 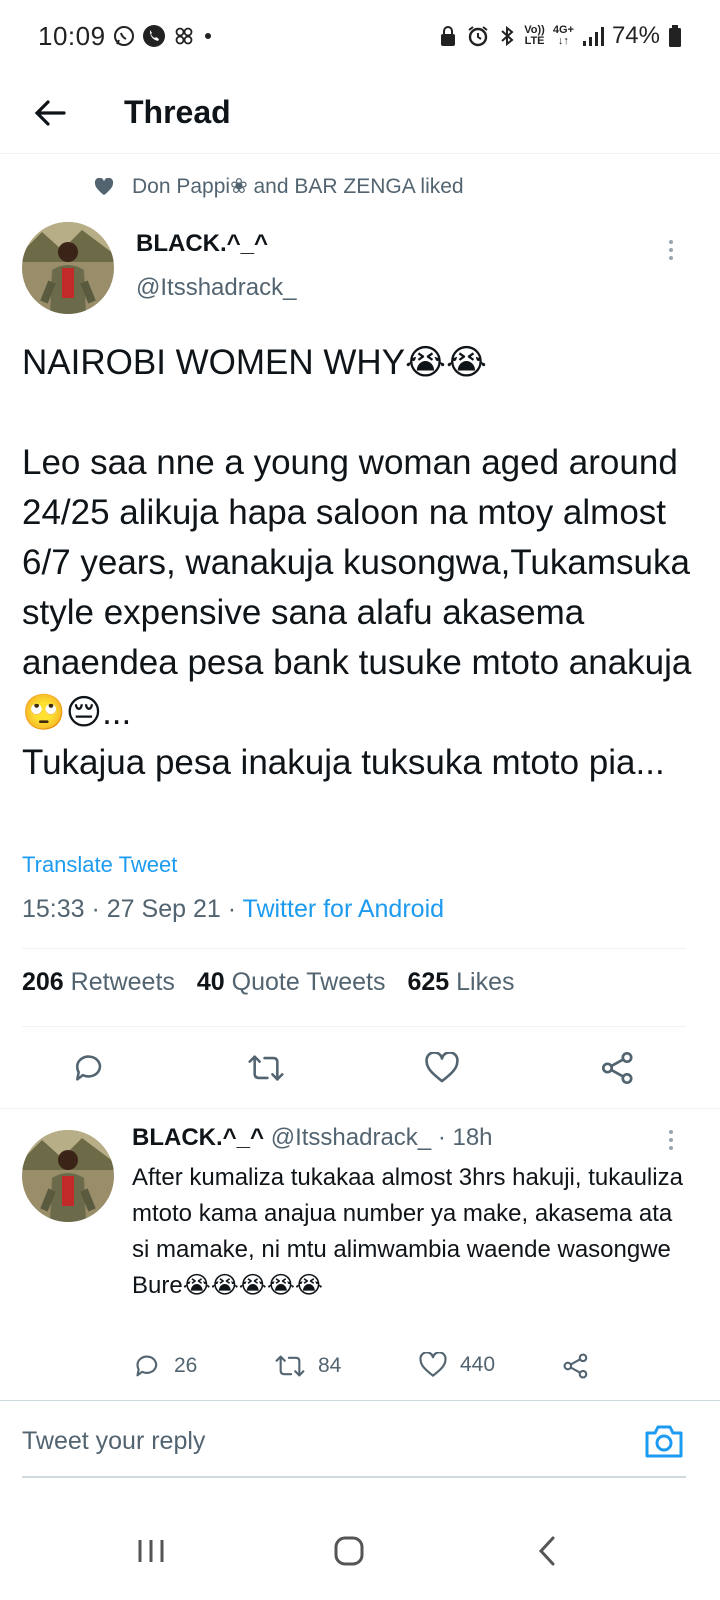 I want to click on author-display-name: BLACK.^_^, so click(x=216, y=244).